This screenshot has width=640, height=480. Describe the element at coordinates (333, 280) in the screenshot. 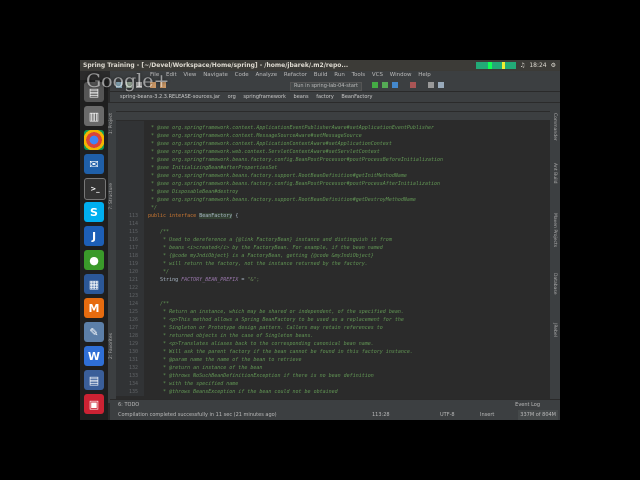

I see `code-line: 121 String FACTORY_BEAN_PREFIX = "&";` at that location.